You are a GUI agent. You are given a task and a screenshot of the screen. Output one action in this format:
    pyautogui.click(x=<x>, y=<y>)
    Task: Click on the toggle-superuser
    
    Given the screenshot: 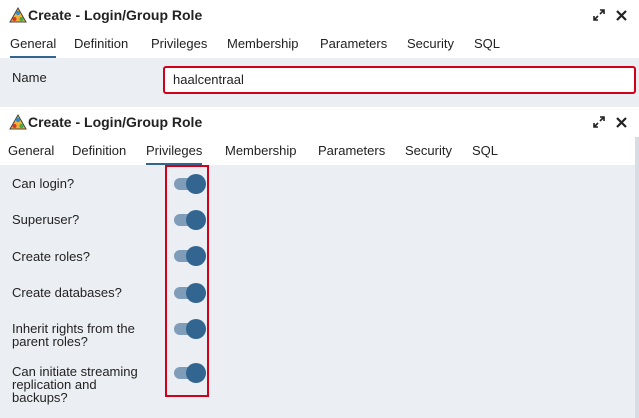 What is the action you would take?
    pyautogui.click(x=190, y=220)
    